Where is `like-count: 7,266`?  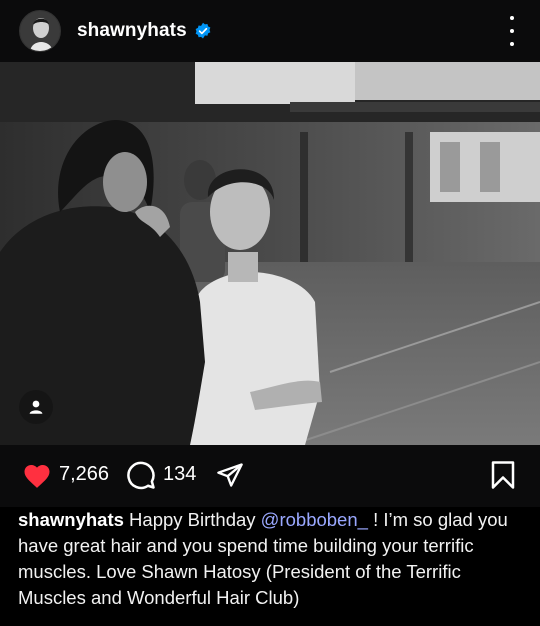
like-count: 7,266 is located at coordinates (84, 474).